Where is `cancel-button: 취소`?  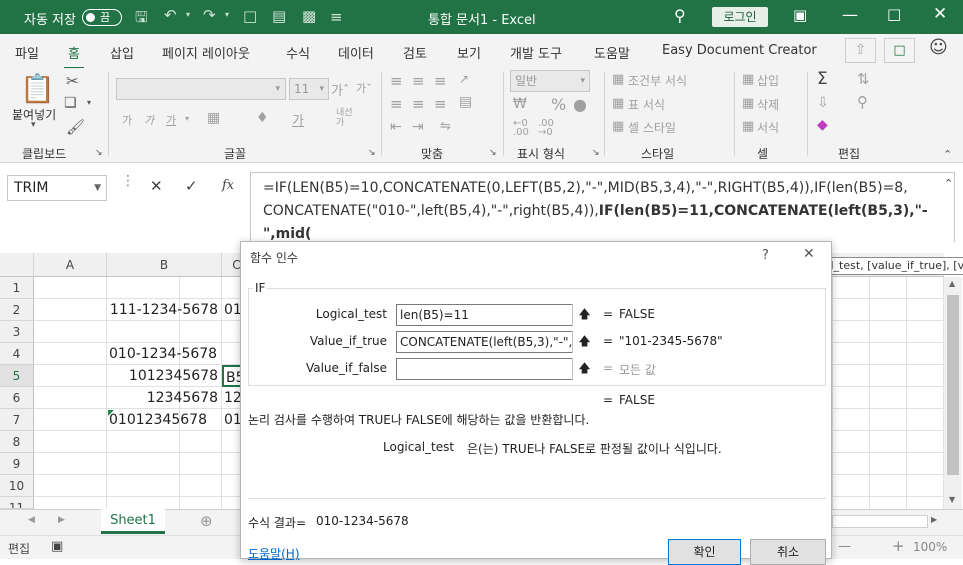 cancel-button: 취소 is located at coordinates (788, 552).